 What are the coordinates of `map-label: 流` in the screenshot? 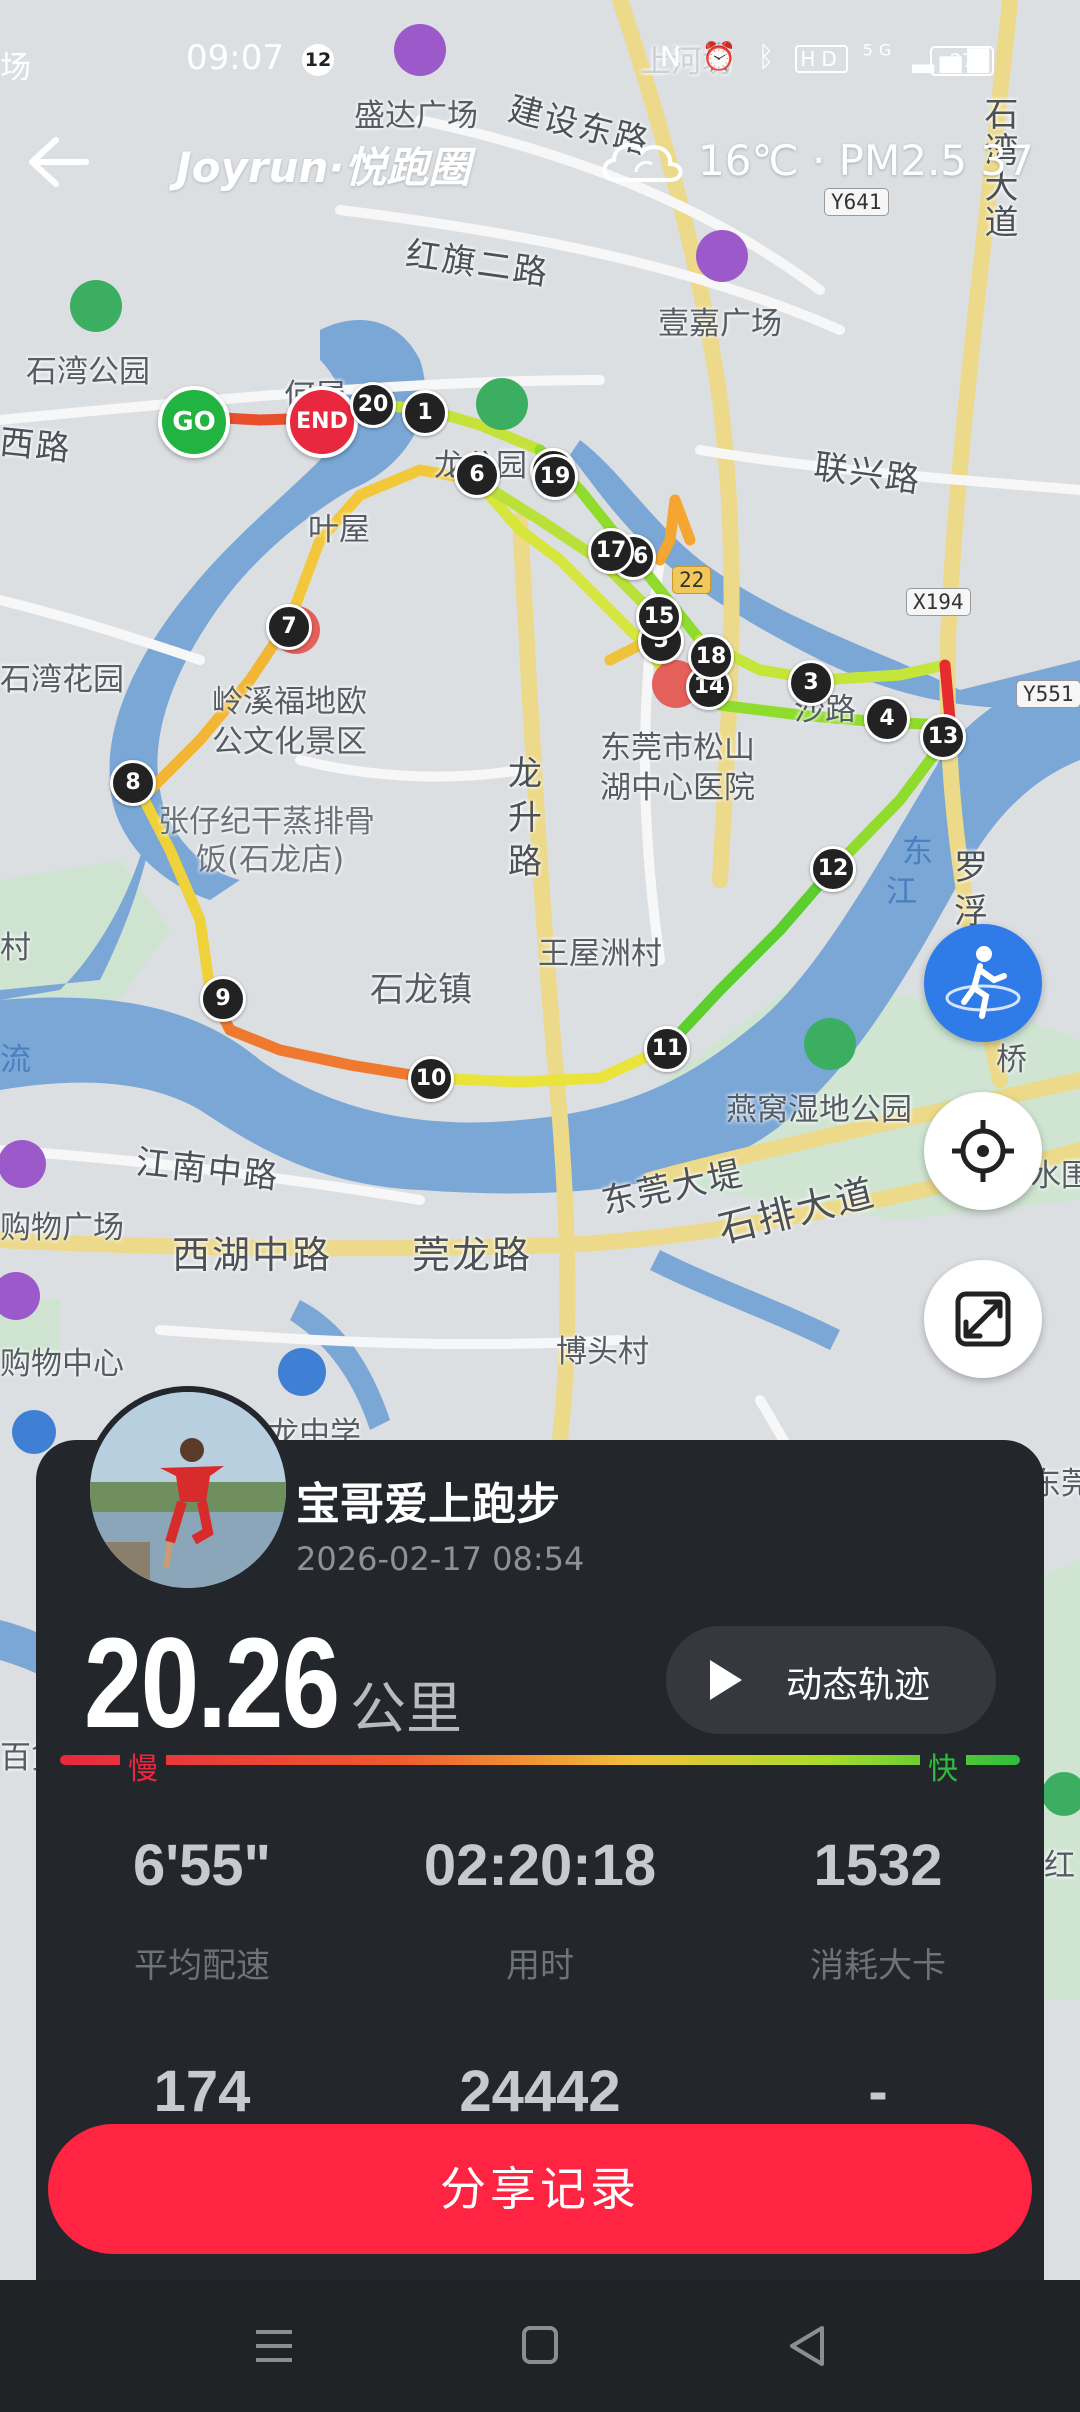 It's located at (15, 1060).